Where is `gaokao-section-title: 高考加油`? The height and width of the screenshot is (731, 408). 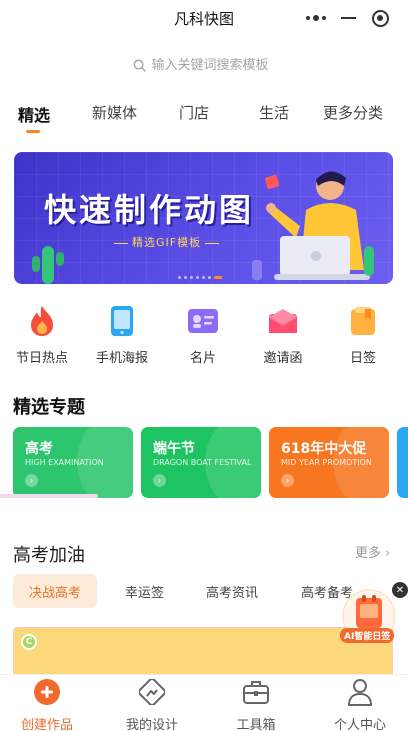
gaokao-section-title: 高考加油 is located at coordinates (49, 555).